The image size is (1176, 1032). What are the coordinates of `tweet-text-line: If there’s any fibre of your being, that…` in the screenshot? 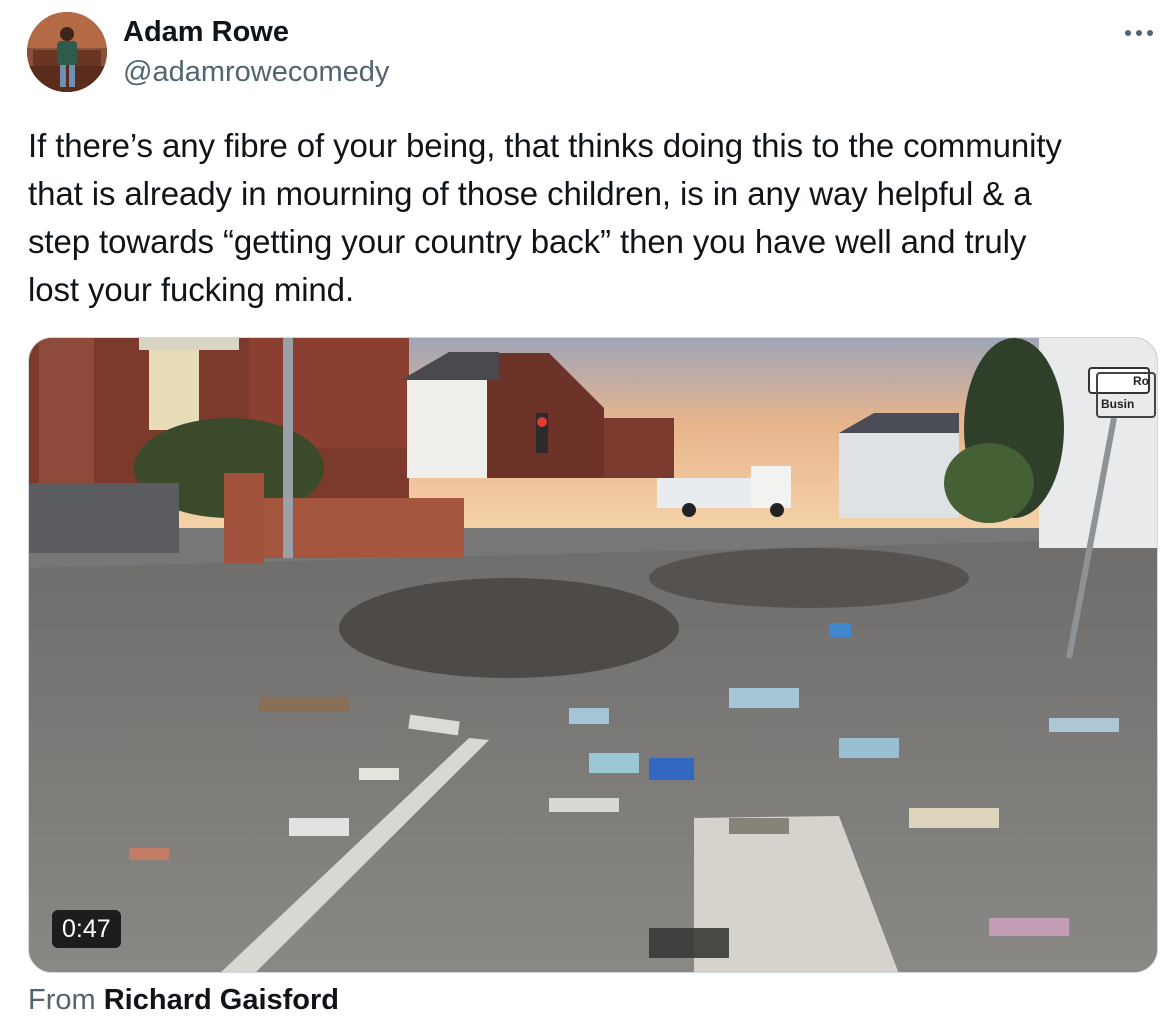 It's located at (545, 145).